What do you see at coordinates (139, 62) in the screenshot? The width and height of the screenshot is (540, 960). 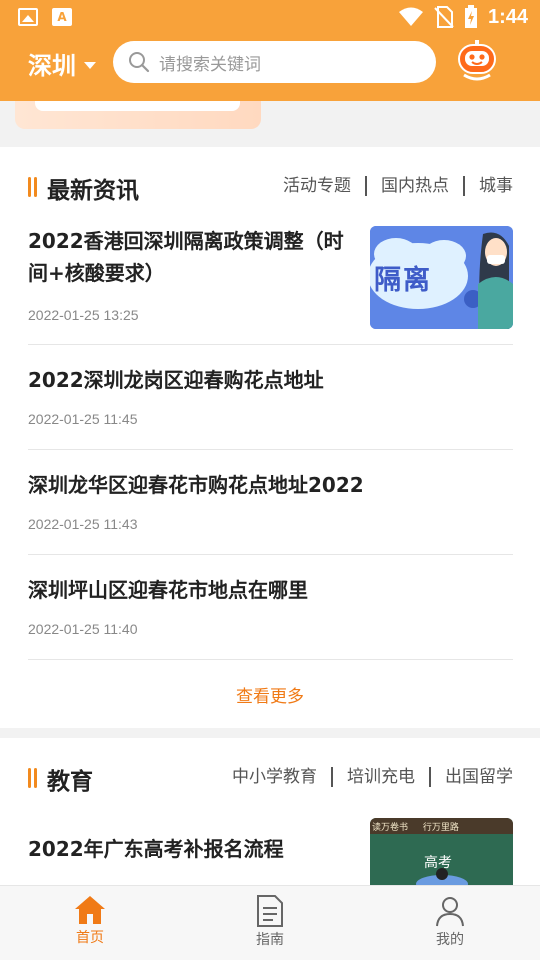 I see `search-icon` at bounding box center [139, 62].